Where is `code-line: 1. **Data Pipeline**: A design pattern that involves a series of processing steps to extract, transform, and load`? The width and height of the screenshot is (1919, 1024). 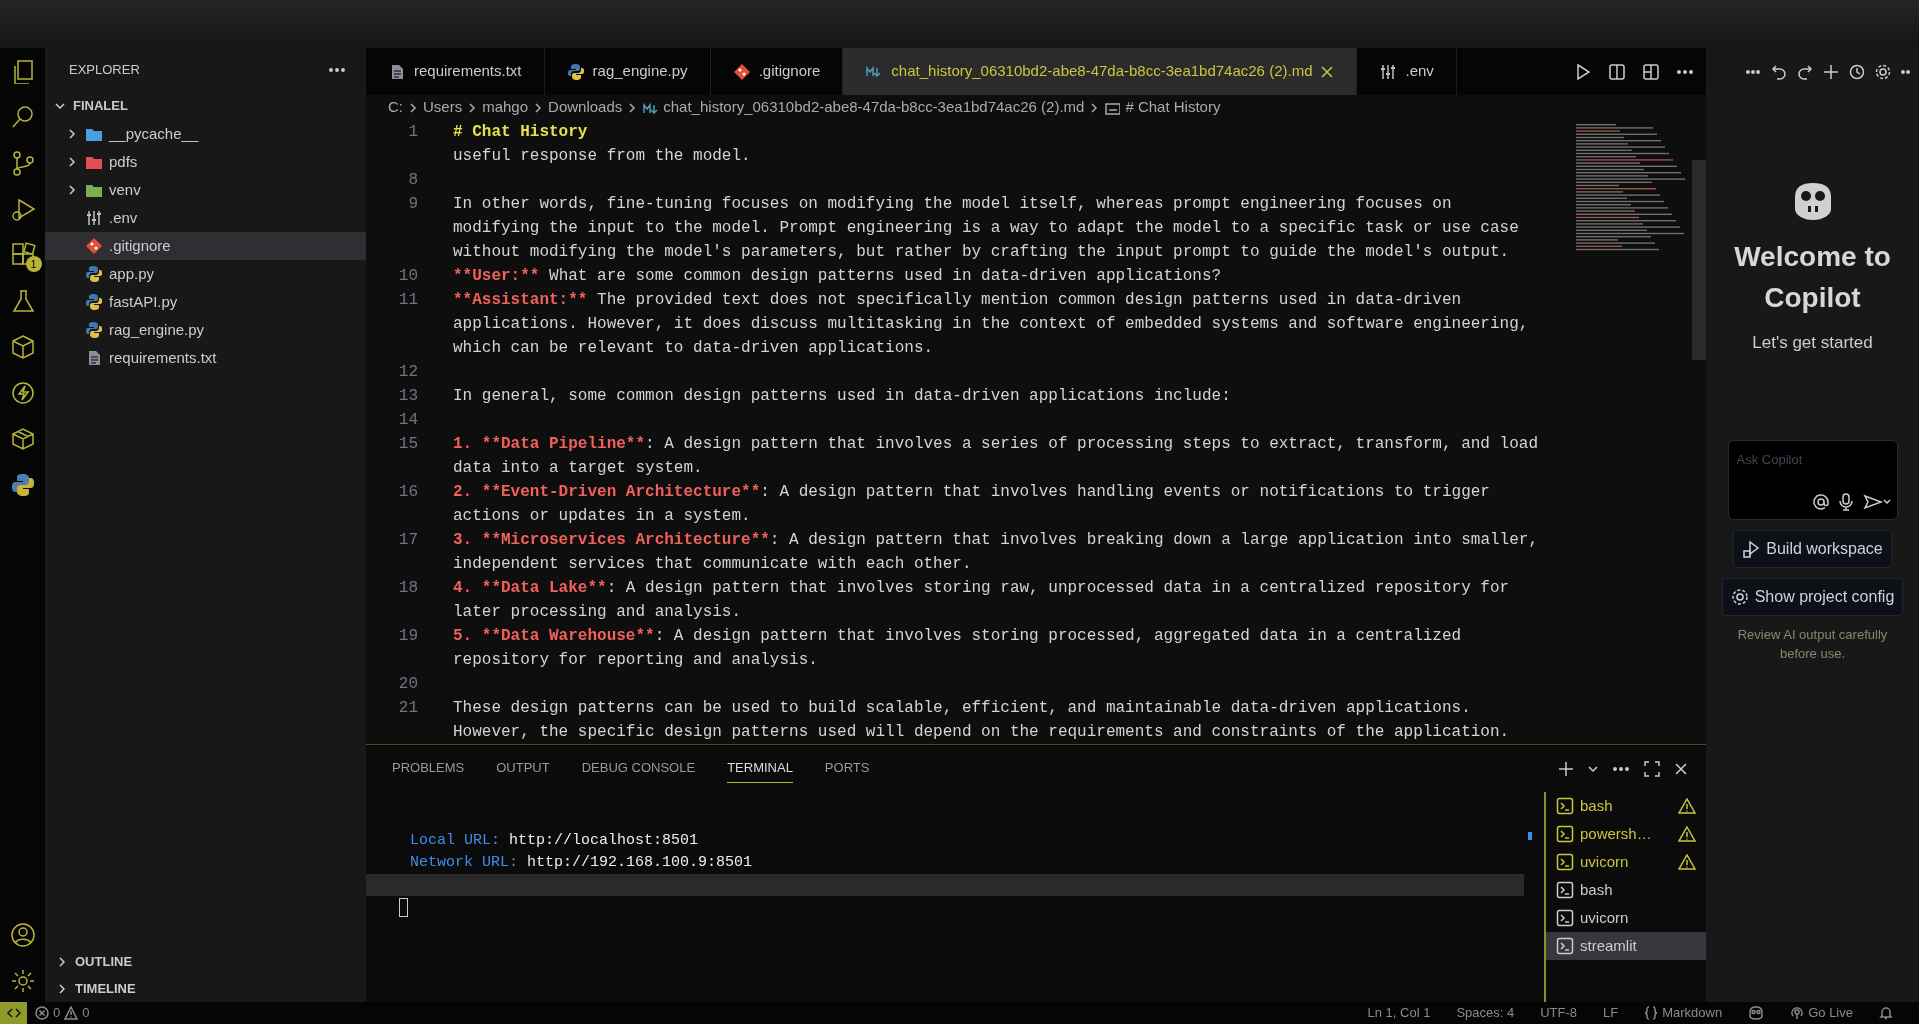 code-line: 1. **Data Pipeline**: A design pattern that involves a series of processing steps to extract, transform, and load is located at coordinates (995, 444).